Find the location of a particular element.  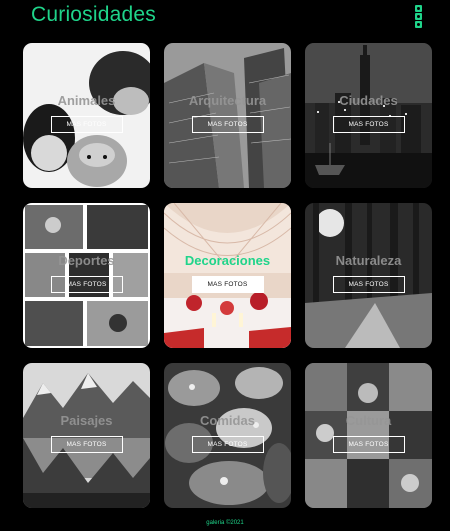

card-title: Ciudades is located at coordinates (368, 100).